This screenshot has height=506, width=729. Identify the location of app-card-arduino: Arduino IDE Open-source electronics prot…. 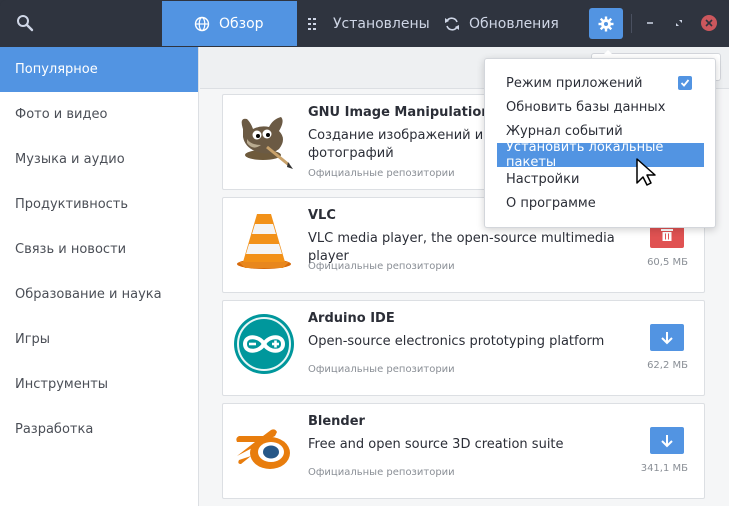
(463, 348).